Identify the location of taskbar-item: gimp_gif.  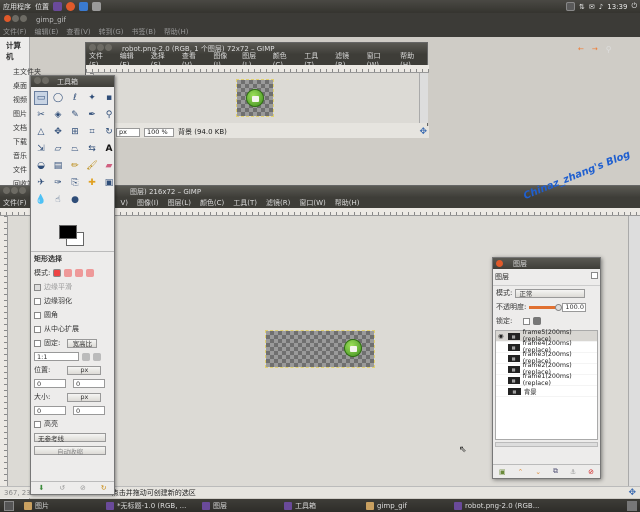
(404, 505).